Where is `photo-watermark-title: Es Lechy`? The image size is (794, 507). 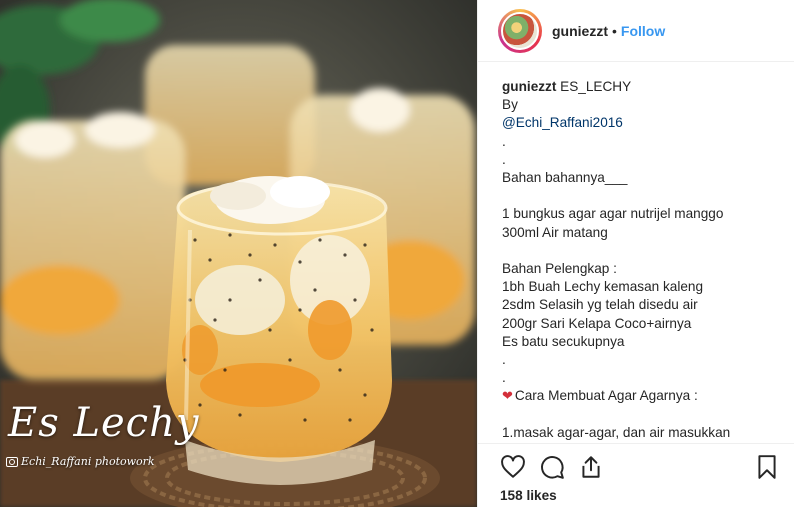 photo-watermark-title: Es Lechy is located at coordinates (104, 423).